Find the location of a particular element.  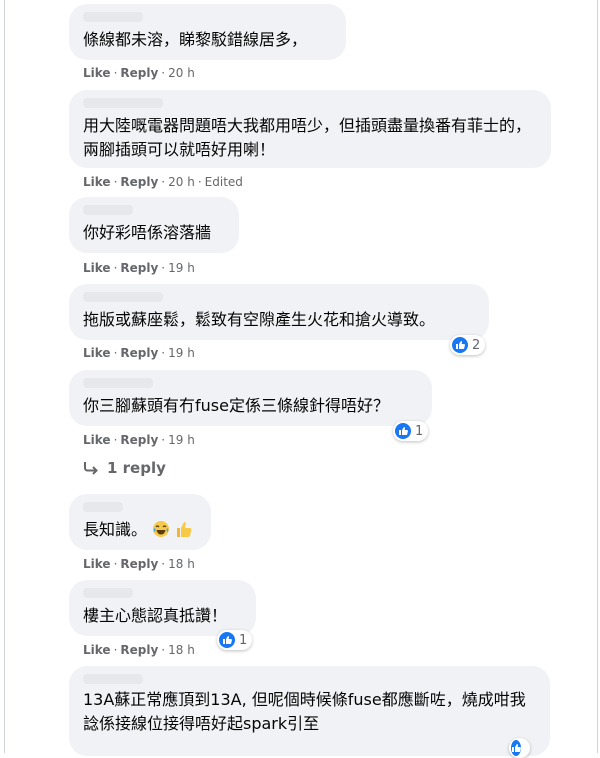

replies-count-label: 1 reply is located at coordinates (136, 468).